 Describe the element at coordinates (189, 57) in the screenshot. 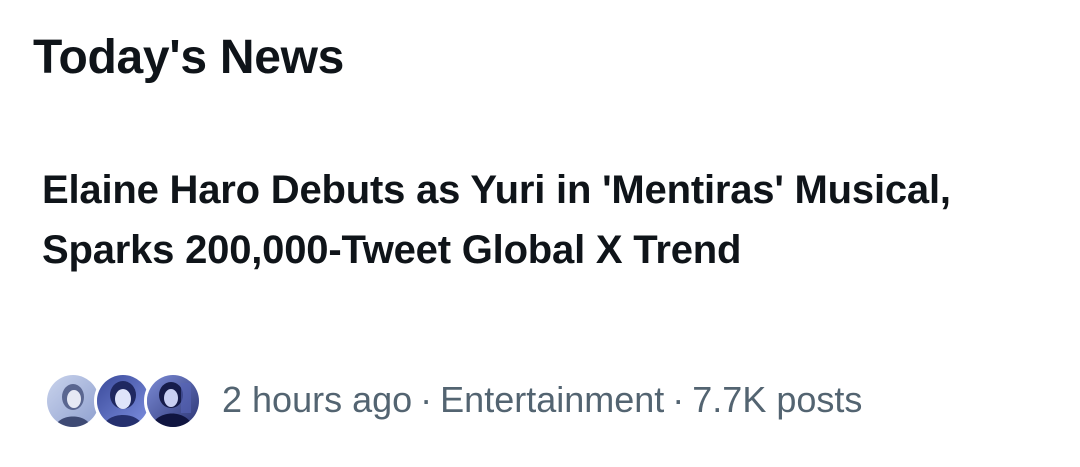

I see `section-title: Today's News` at that location.